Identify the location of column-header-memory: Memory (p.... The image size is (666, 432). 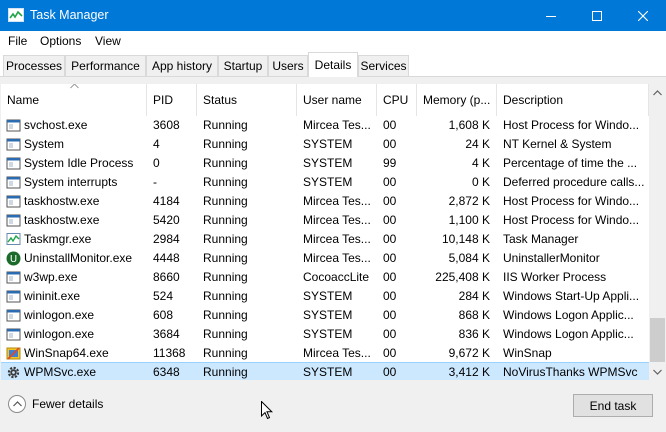
(457, 100).